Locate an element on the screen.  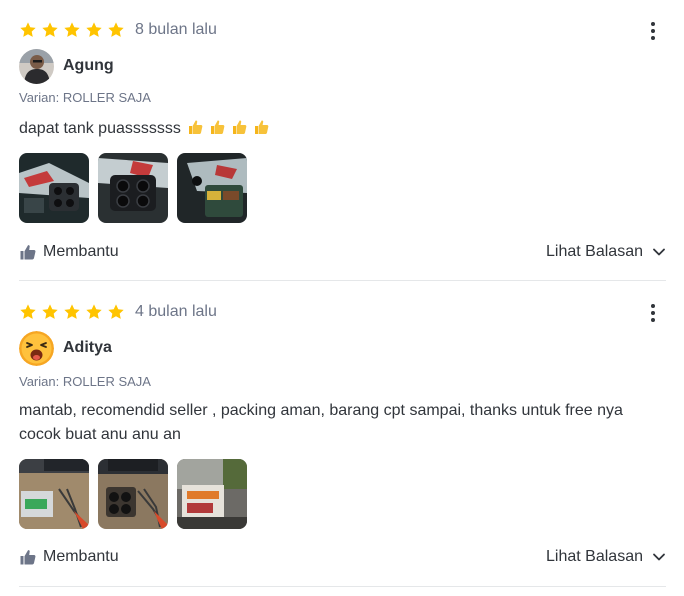
review-text: dapat tank puasssssss is located at coordinates (339, 129).